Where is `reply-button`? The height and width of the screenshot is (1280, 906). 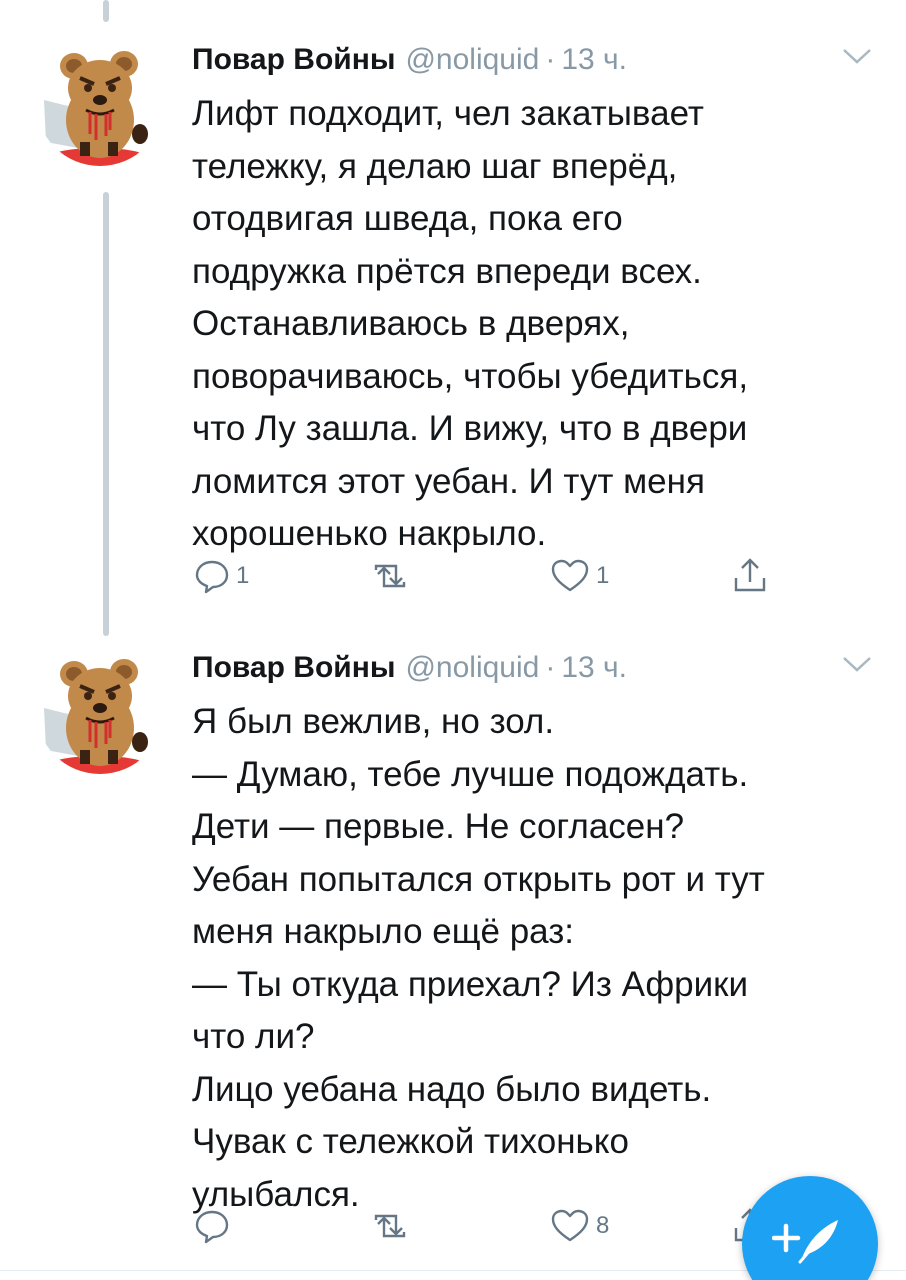
reply-button is located at coordinates (214, 1226).